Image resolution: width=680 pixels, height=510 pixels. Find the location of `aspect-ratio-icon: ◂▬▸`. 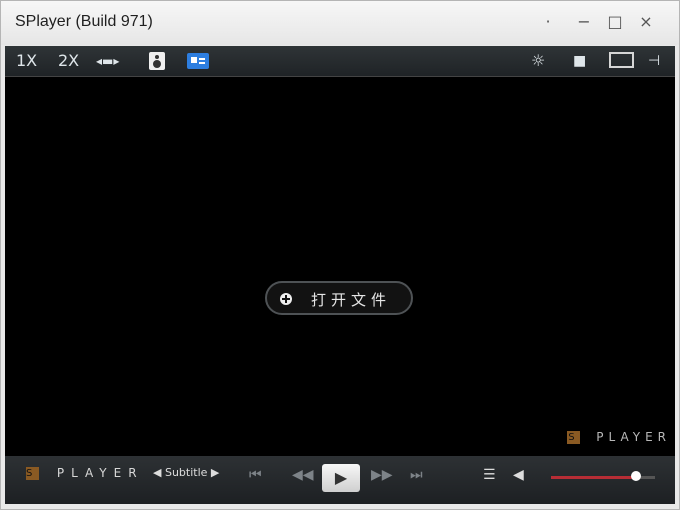

aspect-ratio-icon: ◂▬▸ is located at coordinates (107, 61).